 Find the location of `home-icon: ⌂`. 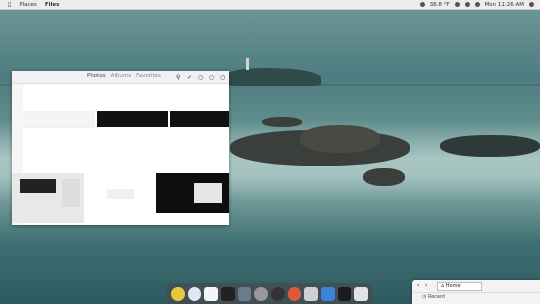

home-icon: ⌂ is located at coordinates (443, 286).